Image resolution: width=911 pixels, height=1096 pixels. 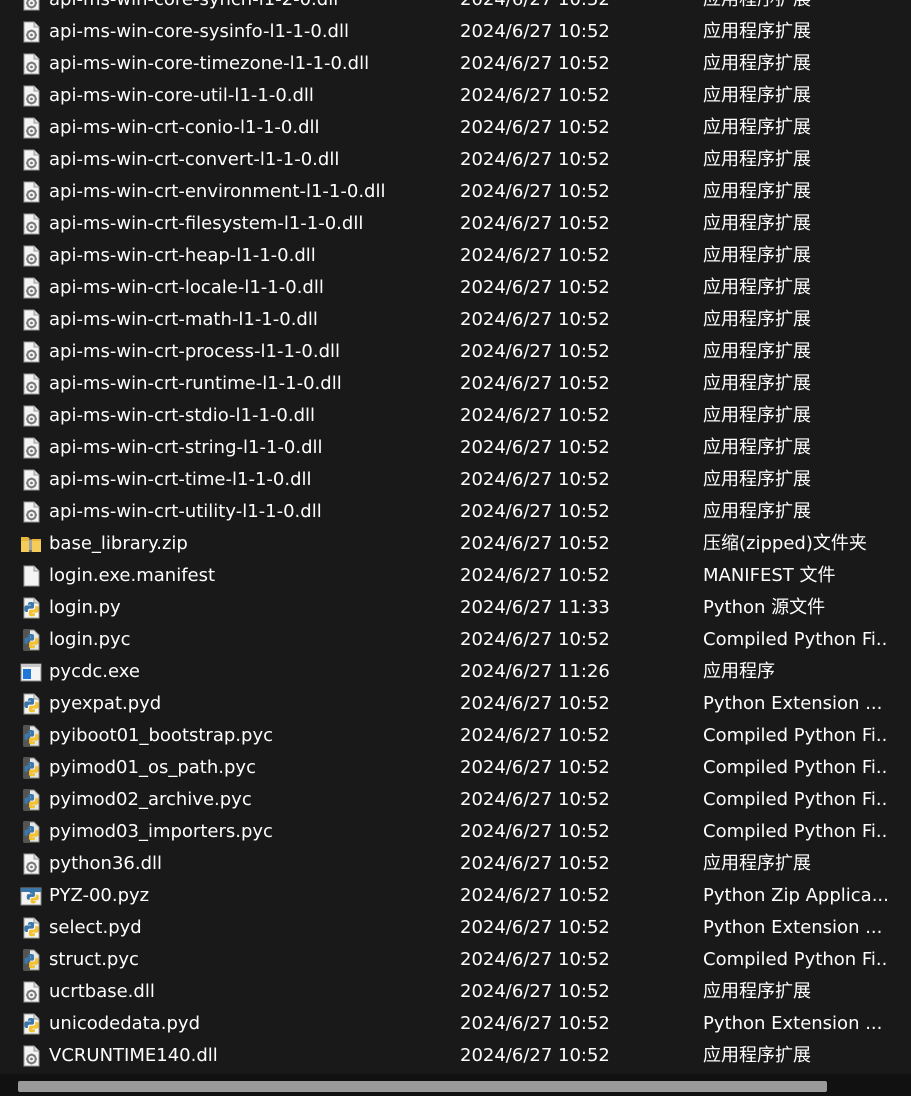 What do you see at coordinates (31, 544) in the screenshot?
I see `zip-folder-icon` at bounding box center [31, 544].